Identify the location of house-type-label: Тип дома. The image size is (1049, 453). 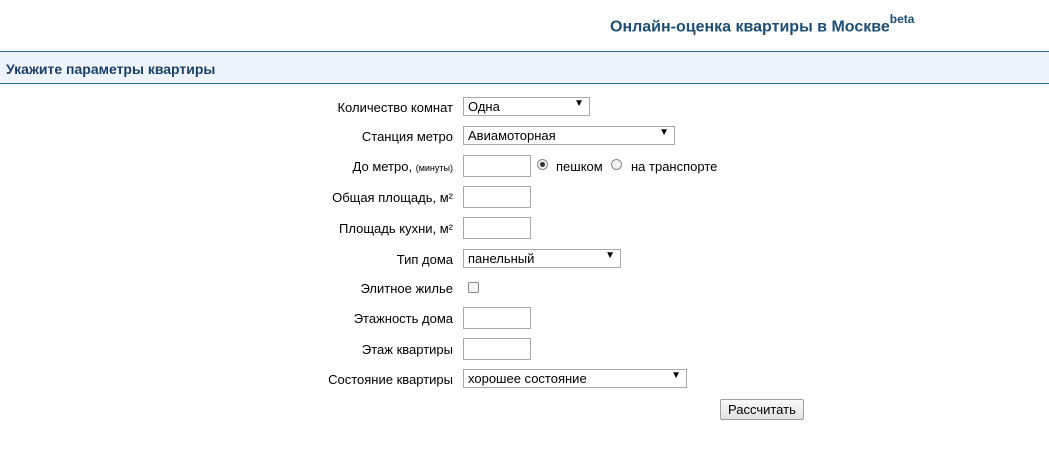
(424, 259).